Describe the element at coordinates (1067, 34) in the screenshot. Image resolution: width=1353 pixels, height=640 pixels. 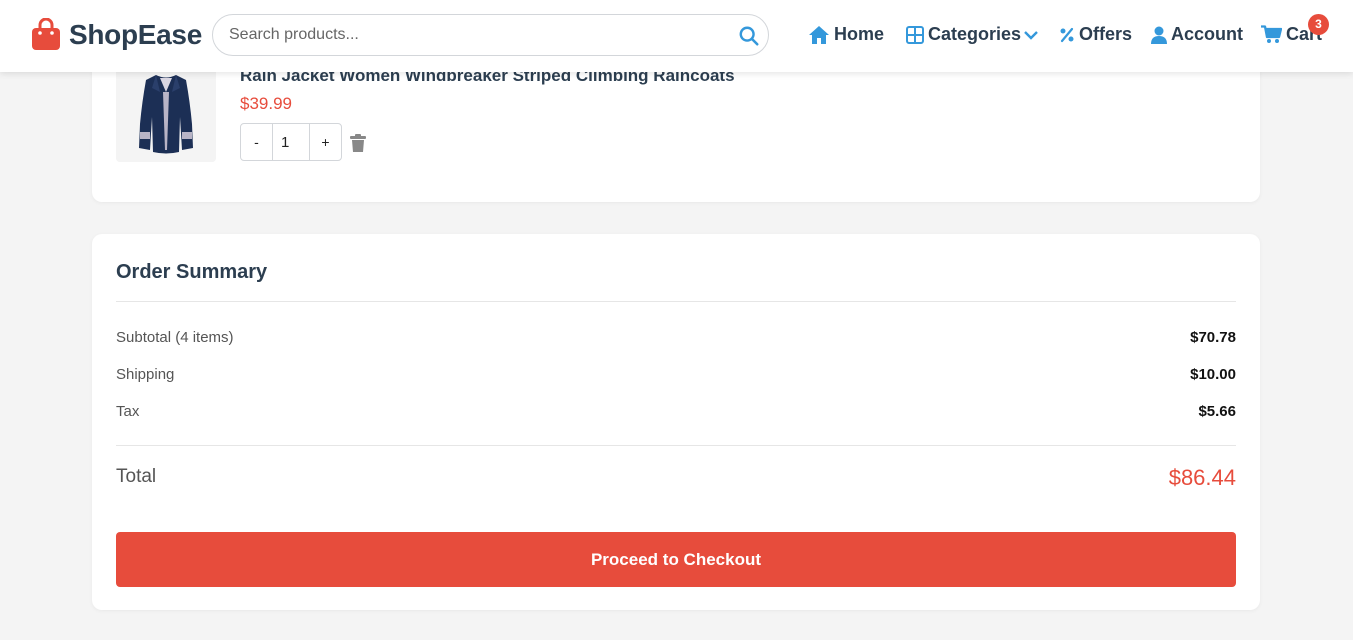
I see `percent-icon` at that location.